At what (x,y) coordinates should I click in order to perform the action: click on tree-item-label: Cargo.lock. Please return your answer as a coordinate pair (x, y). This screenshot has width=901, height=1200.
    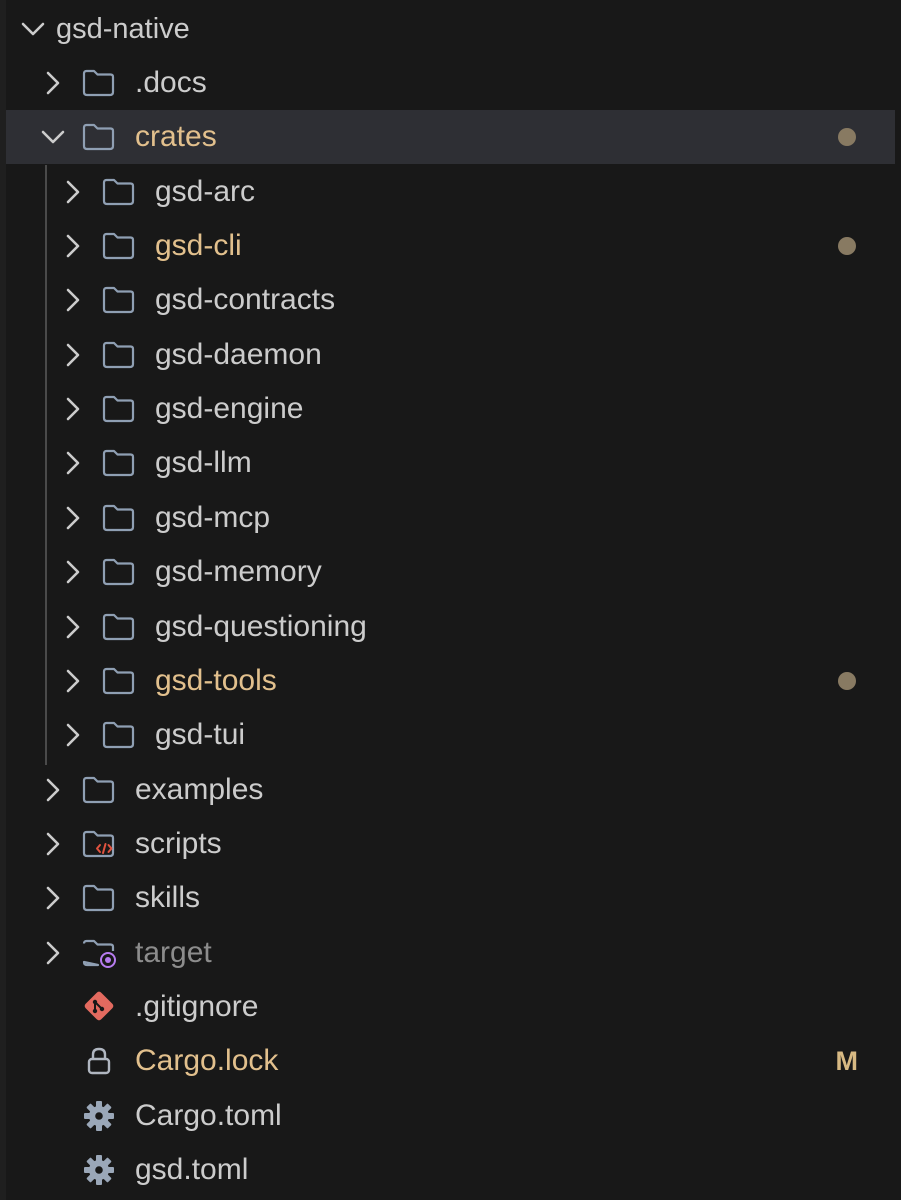
    Looking at the image, I should click on (207, 1061).